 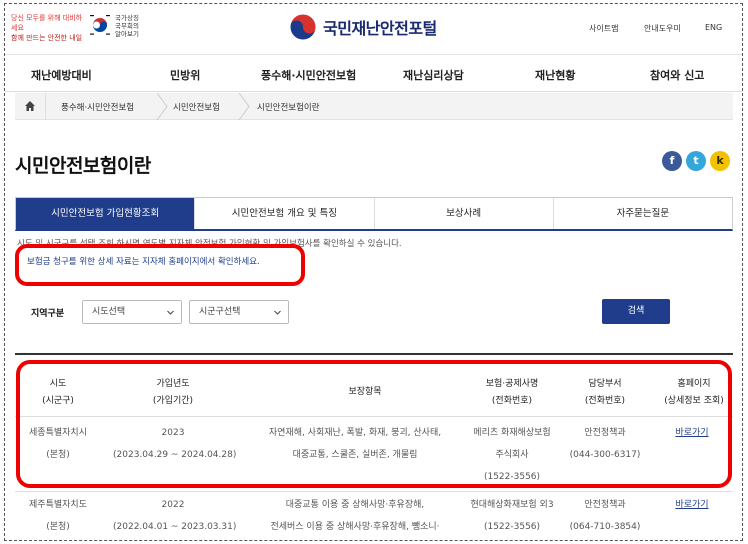 I want to click on nav-item-status: 재난현황, so click(x=555, y=75).